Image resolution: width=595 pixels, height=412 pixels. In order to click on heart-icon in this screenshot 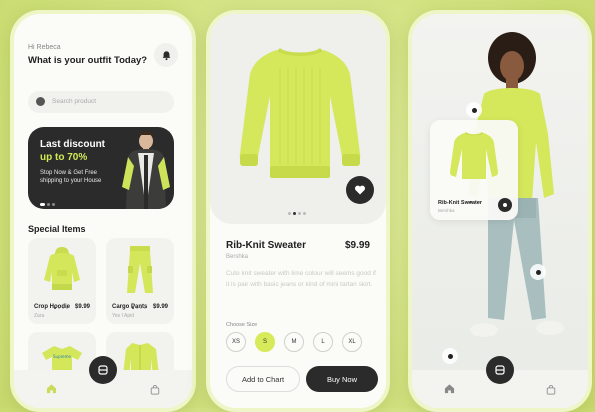, I will do `click(360, 190)`.